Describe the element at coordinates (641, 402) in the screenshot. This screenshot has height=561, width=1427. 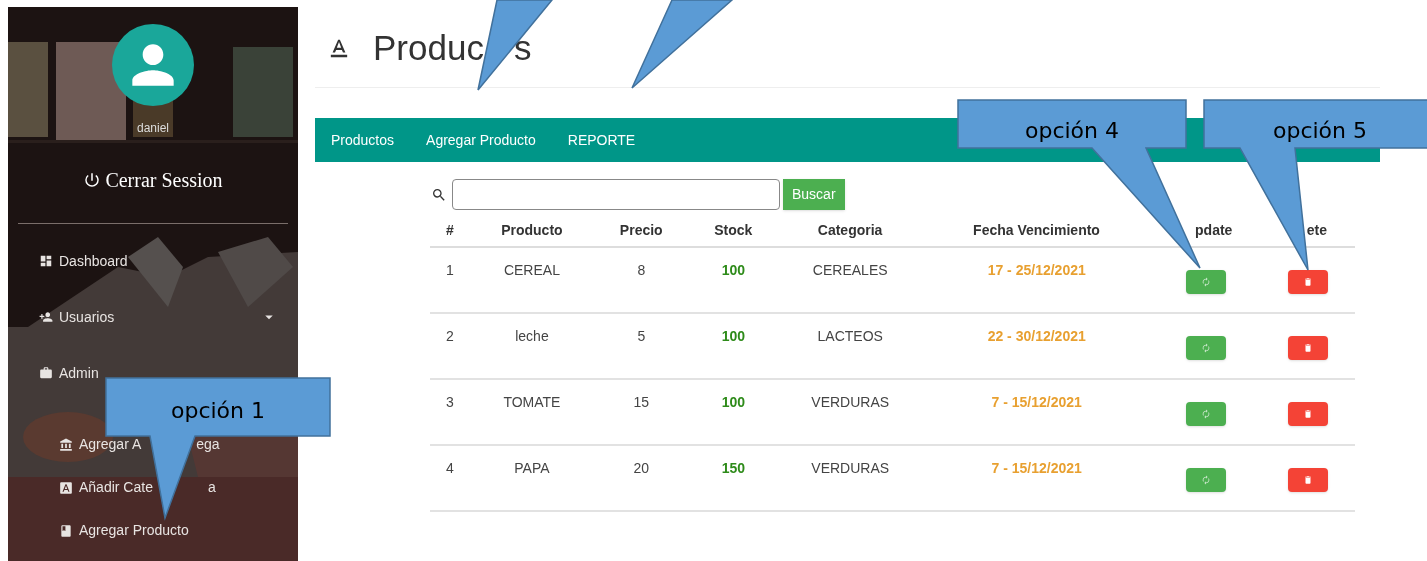
I see `table-cell-text: 15` at that location.